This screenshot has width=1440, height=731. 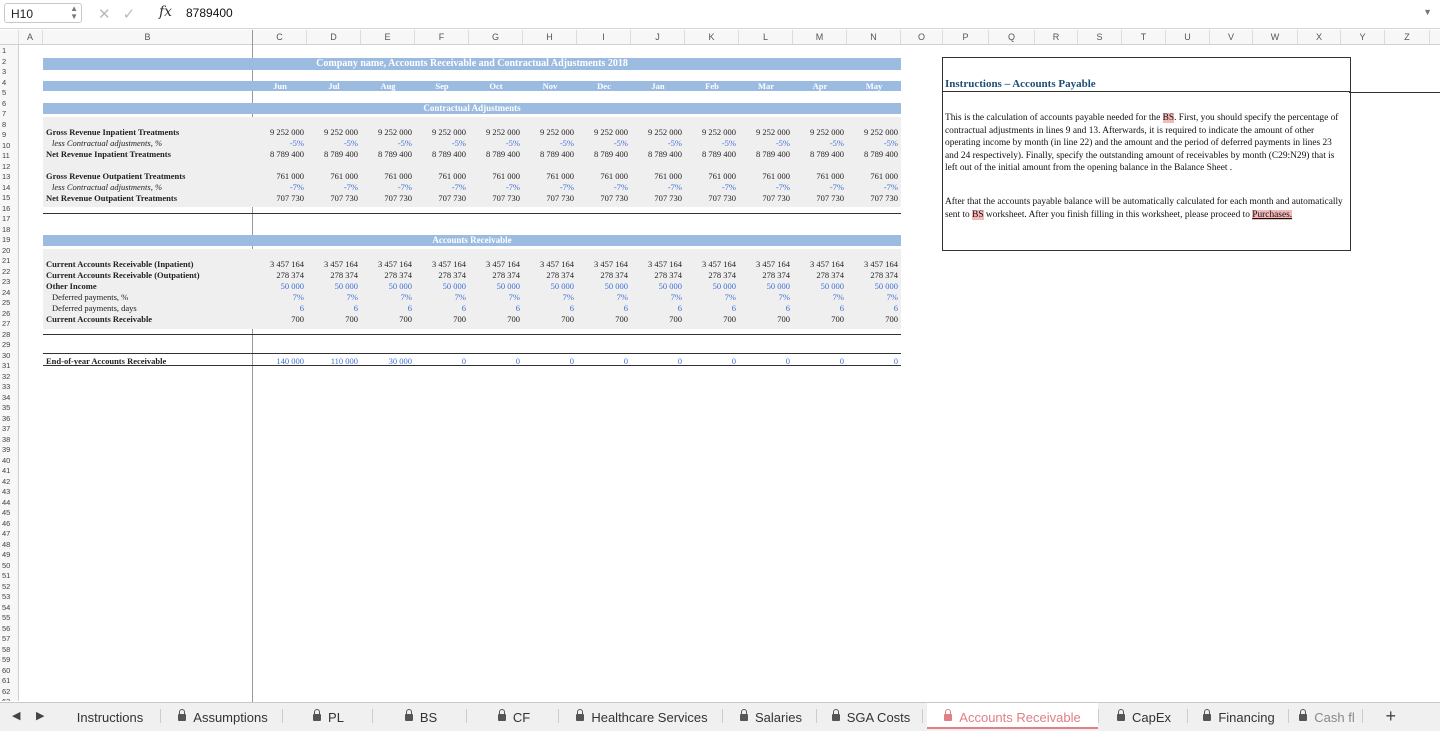 I want to click on row-header-27: 27, so click(x=9, y=323).